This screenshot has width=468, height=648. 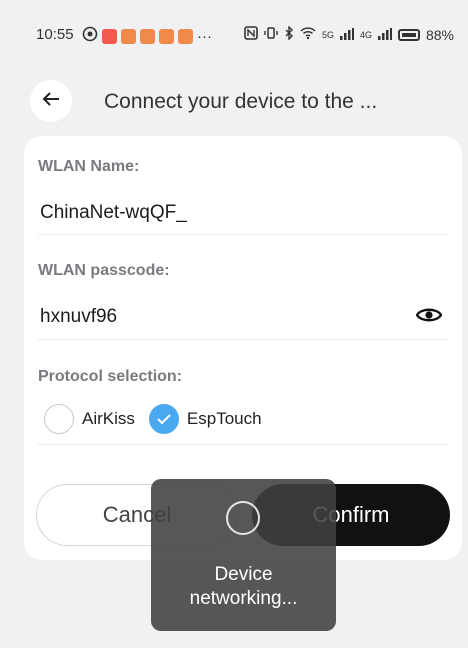 I want to click on back-button, so click(x=51, y=101).